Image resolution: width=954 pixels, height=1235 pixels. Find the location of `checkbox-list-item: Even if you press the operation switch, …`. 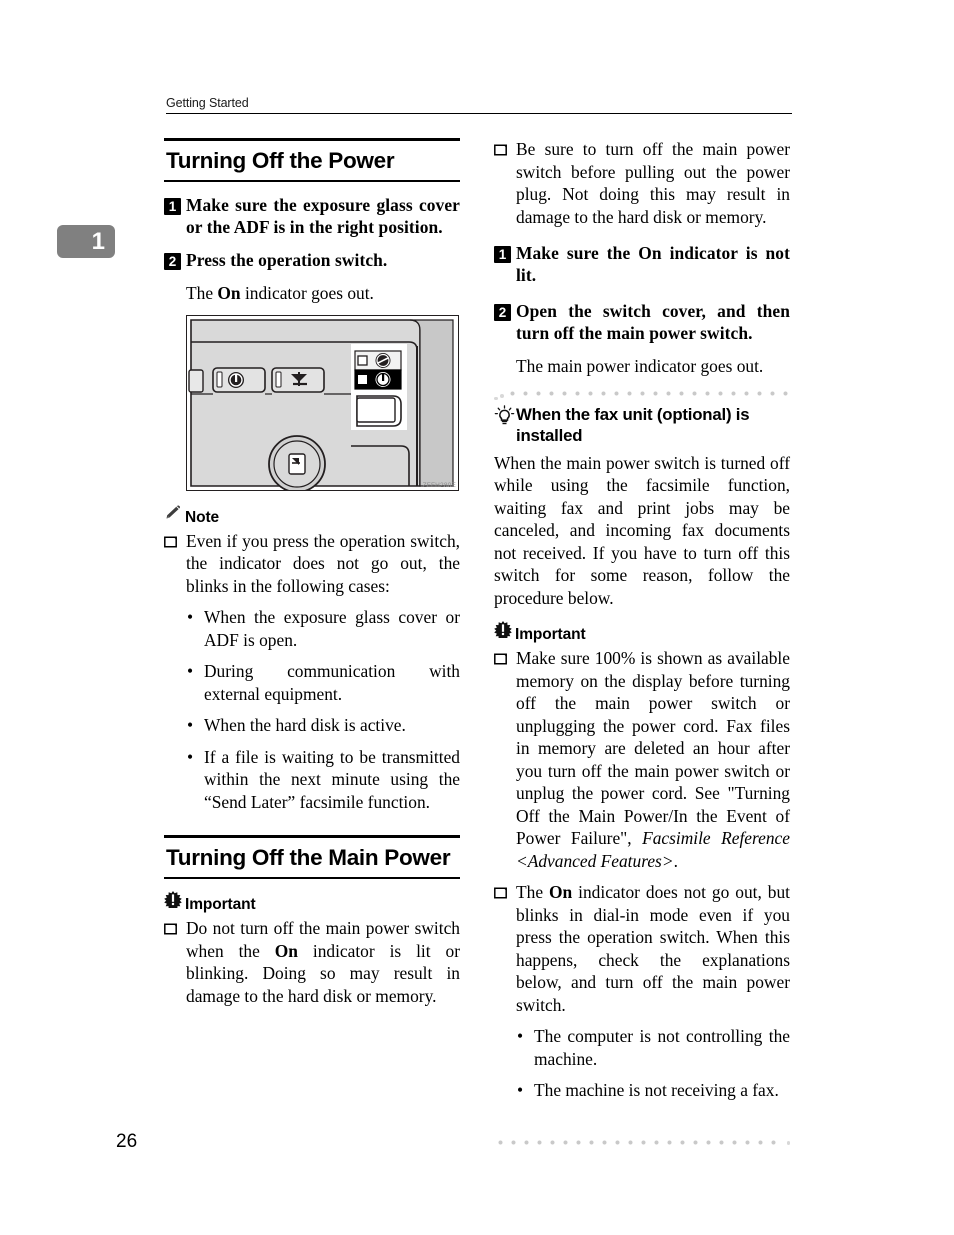

checkbox-list-item: Even if you press the operation switch, … is located at coordinates (312, 564).